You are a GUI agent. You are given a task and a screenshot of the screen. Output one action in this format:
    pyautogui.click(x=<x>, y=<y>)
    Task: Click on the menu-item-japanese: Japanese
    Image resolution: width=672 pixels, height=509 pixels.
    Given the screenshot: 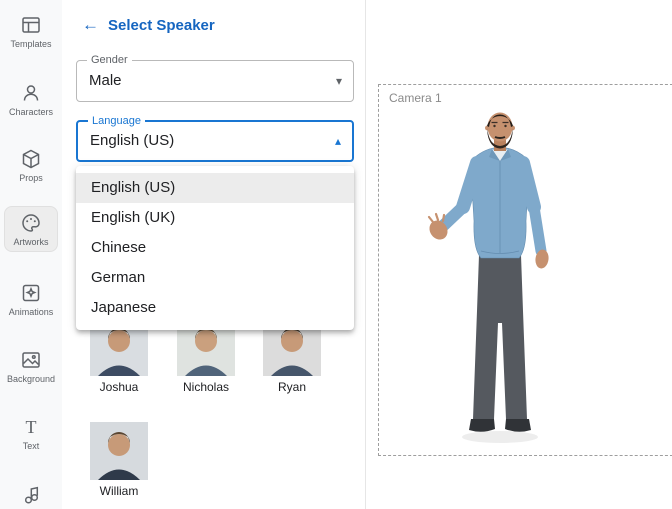 What is the action you would take?
    pyautogui.click(x=215, y=308)
    